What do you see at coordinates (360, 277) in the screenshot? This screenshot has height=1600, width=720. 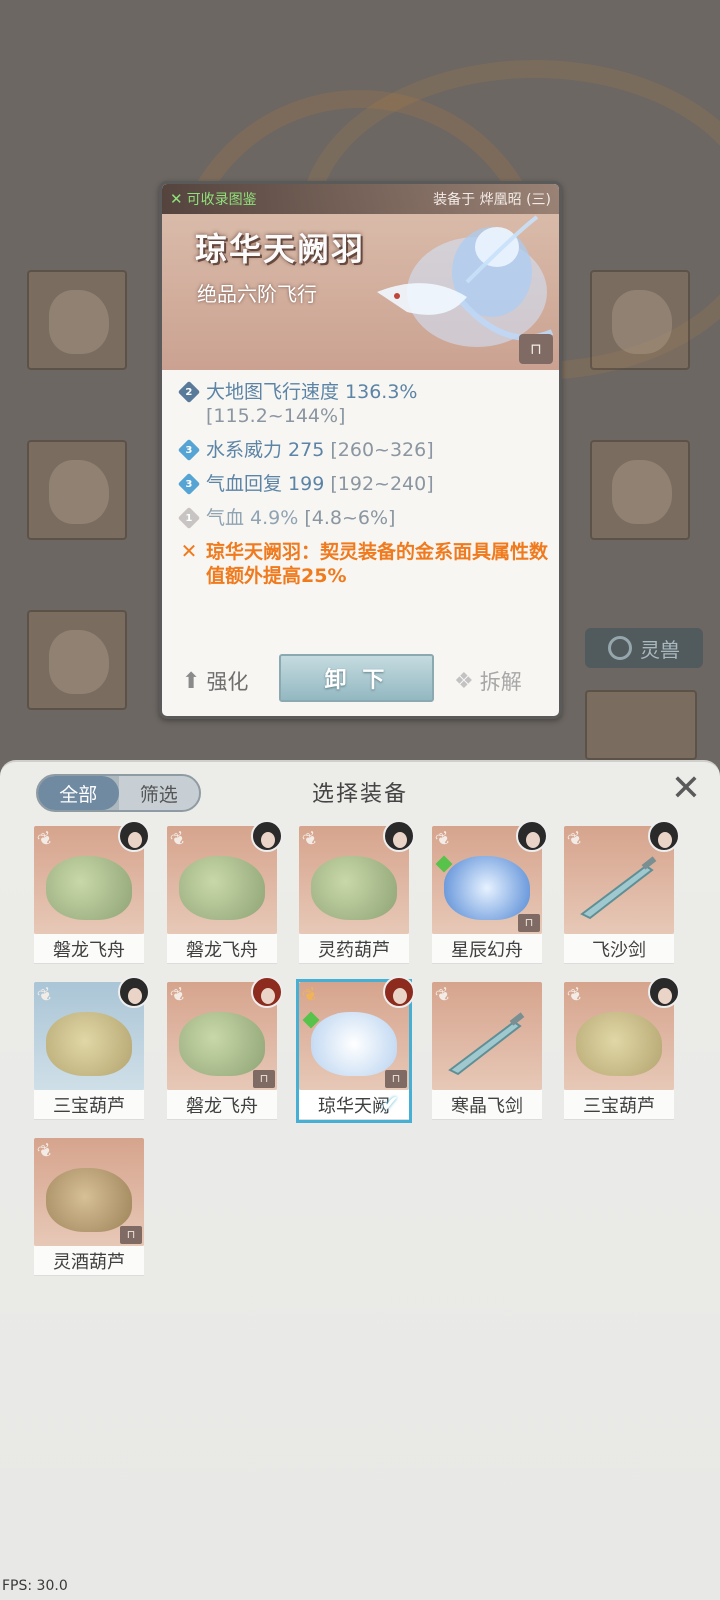 I see `item-header: ✕ 可收录图鉴 装备于 烨凰昭 (三) 琼华天阙羽 绝品六阶飞行 ⊓` at bounding box center [360, 277].